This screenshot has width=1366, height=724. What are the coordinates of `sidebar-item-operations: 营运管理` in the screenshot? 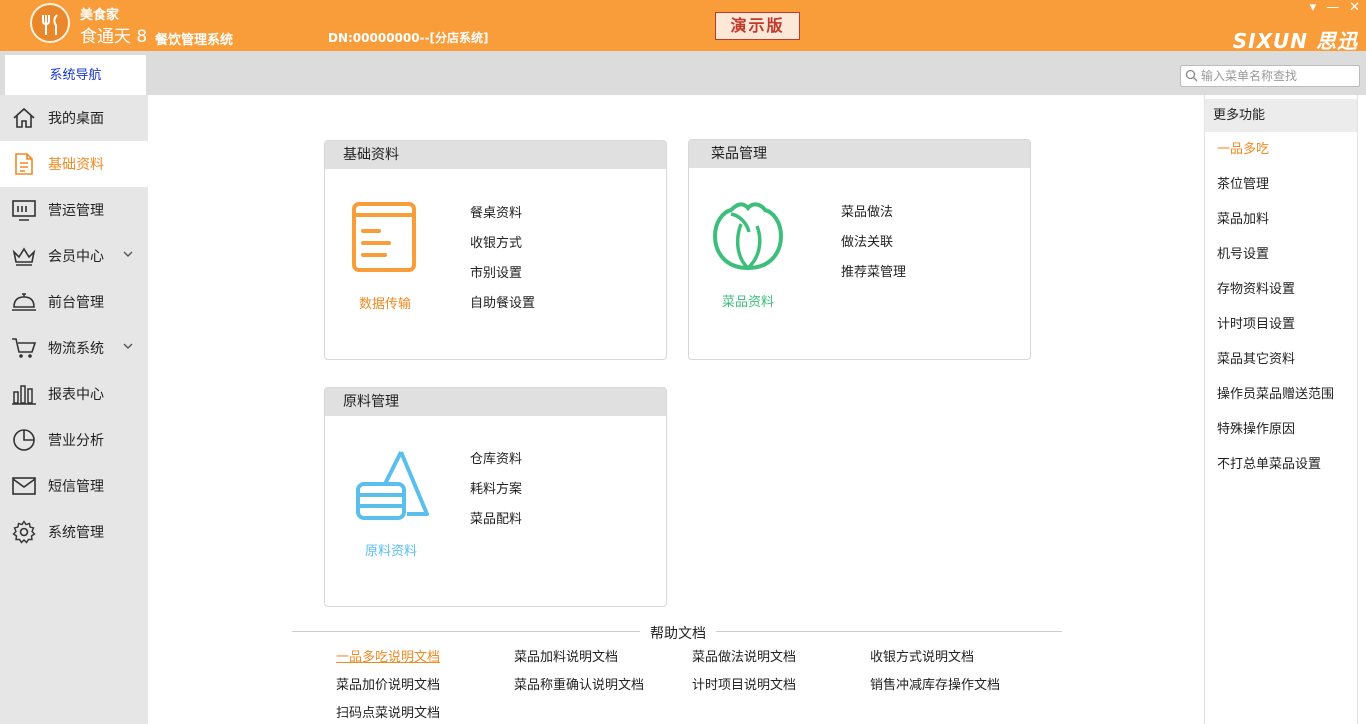 It's located at (74, 210).